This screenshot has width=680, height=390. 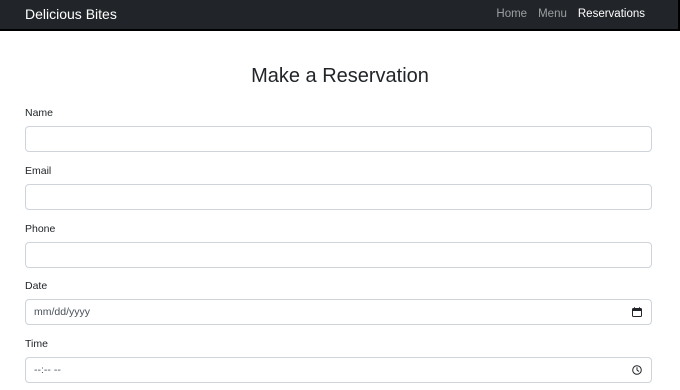 What do you see at coordinates (38, 171) in the screenshot?
I see `email-label: Email` at bounding box center [38, 171].